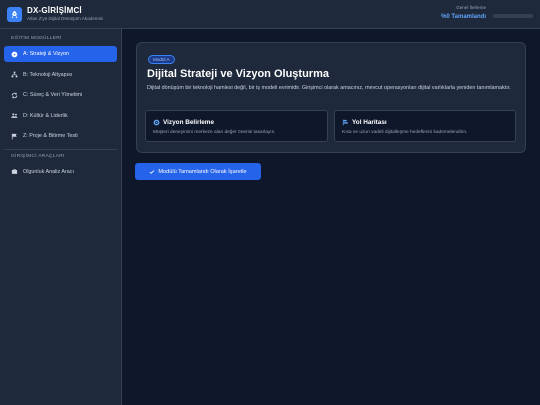  Describe the element at coordinates (65, 18) in the screenshot. I see `app-subtitle: Atlan Z'ye Dijital Dönüşüm Akademisi` at that location.